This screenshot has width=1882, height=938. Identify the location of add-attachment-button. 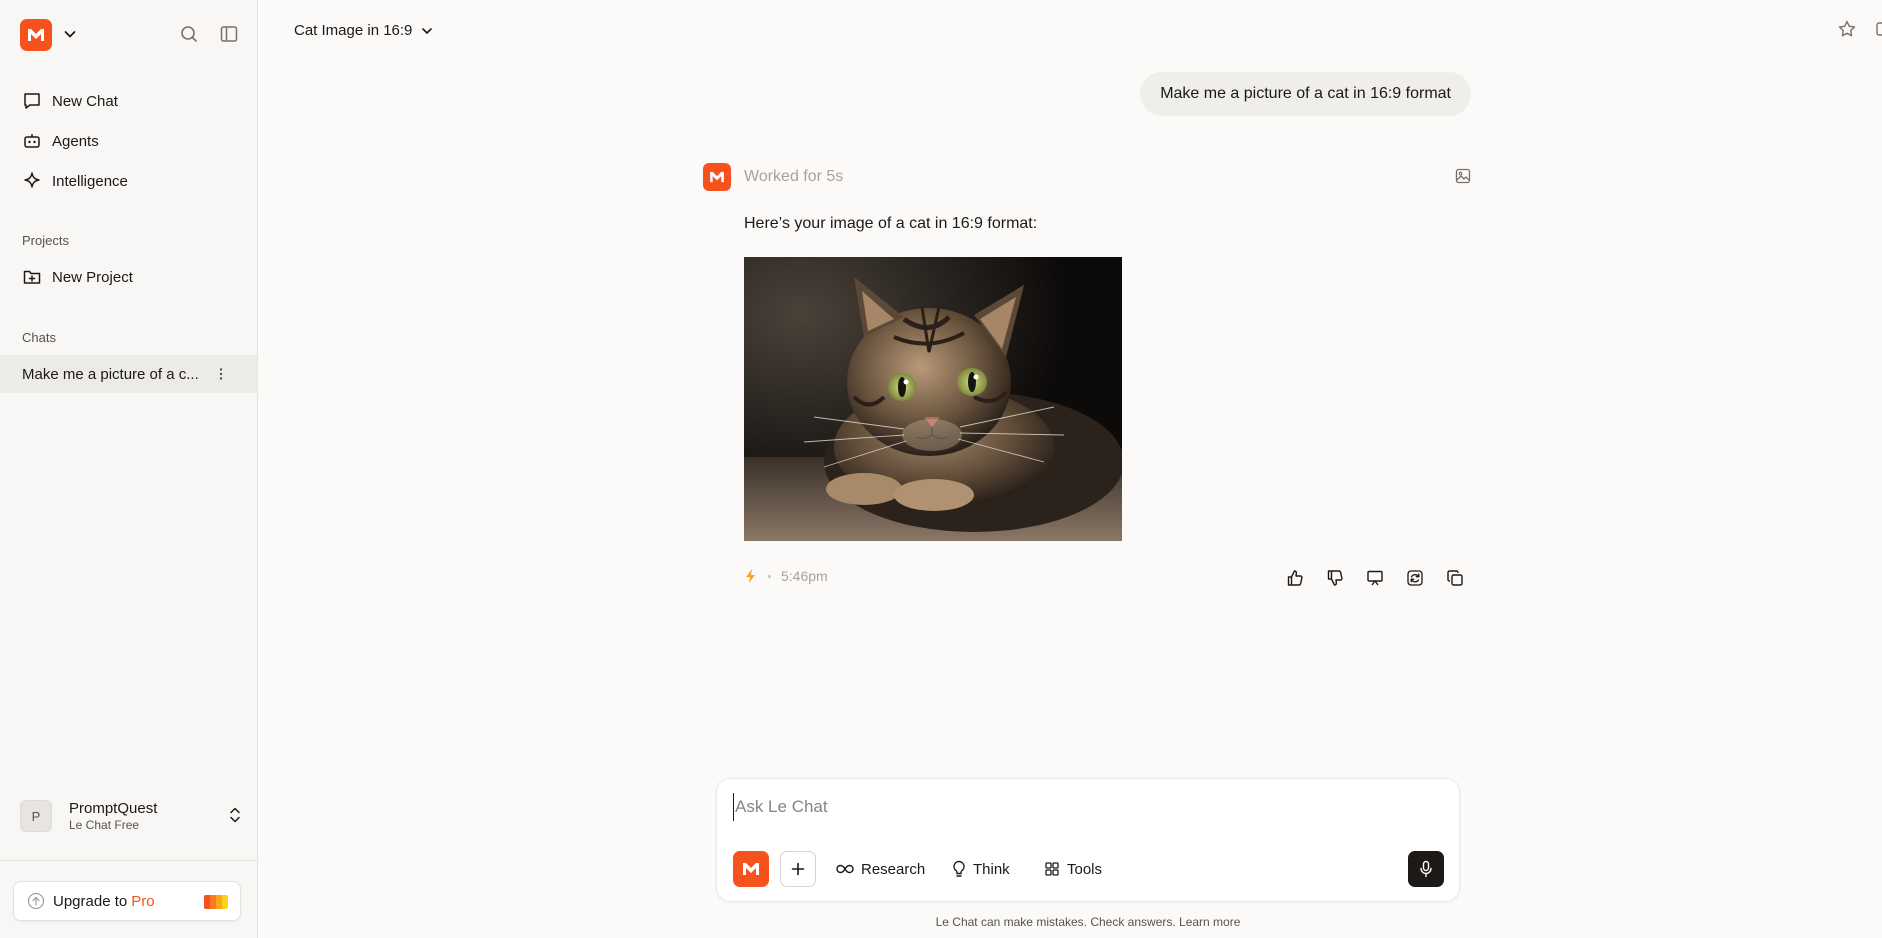
(798, 869).